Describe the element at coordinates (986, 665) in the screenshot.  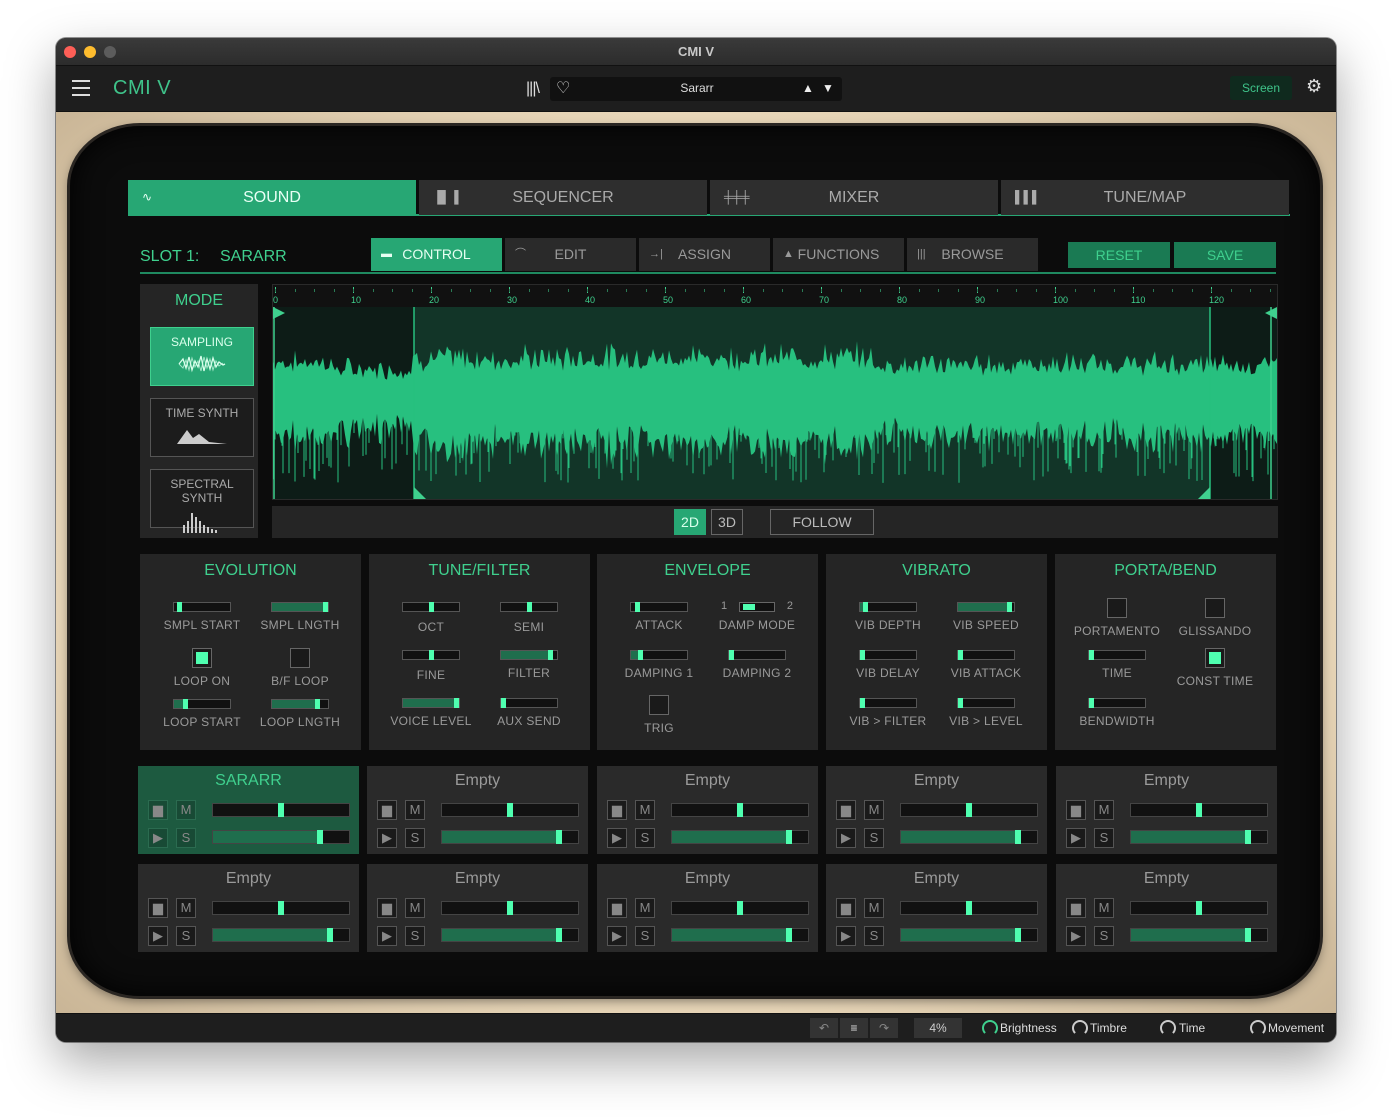
I see `vib-attack-control: VIB ATTACK` at that location.